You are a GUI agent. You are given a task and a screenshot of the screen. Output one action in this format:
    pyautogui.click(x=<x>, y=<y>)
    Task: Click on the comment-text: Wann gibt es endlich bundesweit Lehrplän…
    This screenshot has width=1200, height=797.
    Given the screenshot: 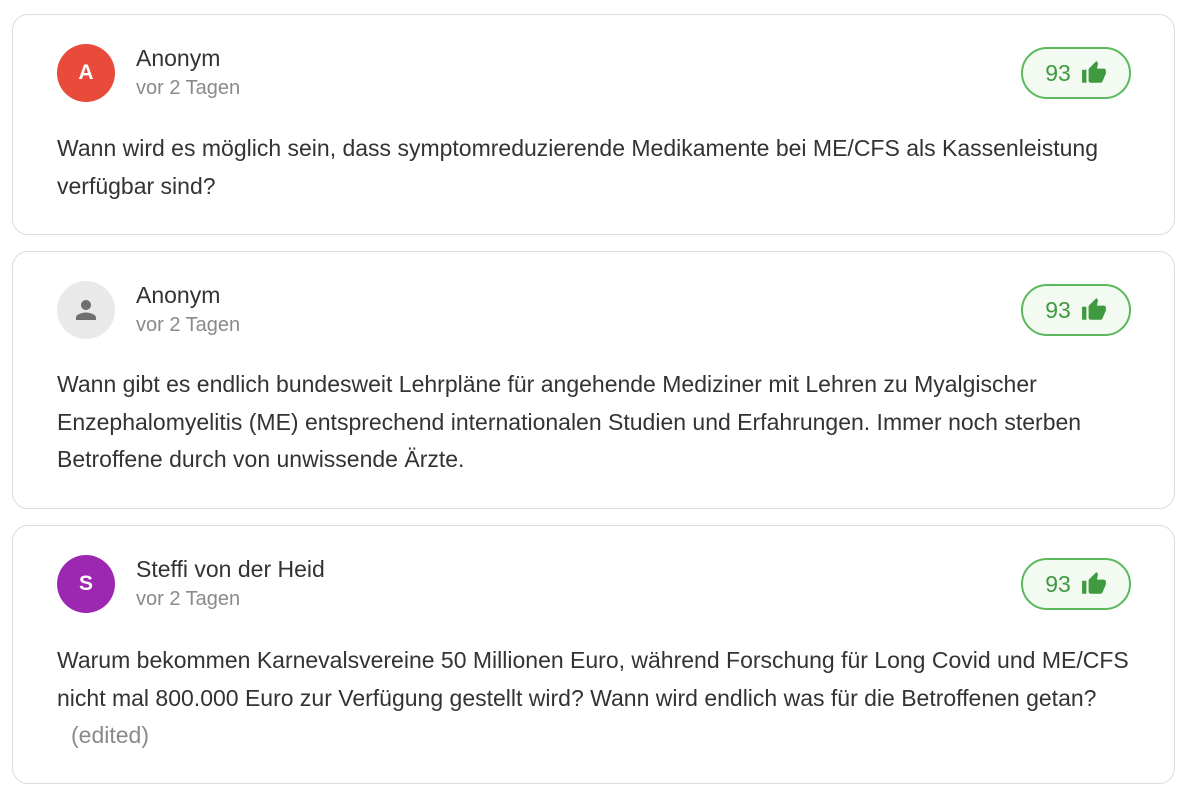 What is the action you would take?
    pyautogui.click(x=593, y=422)
    